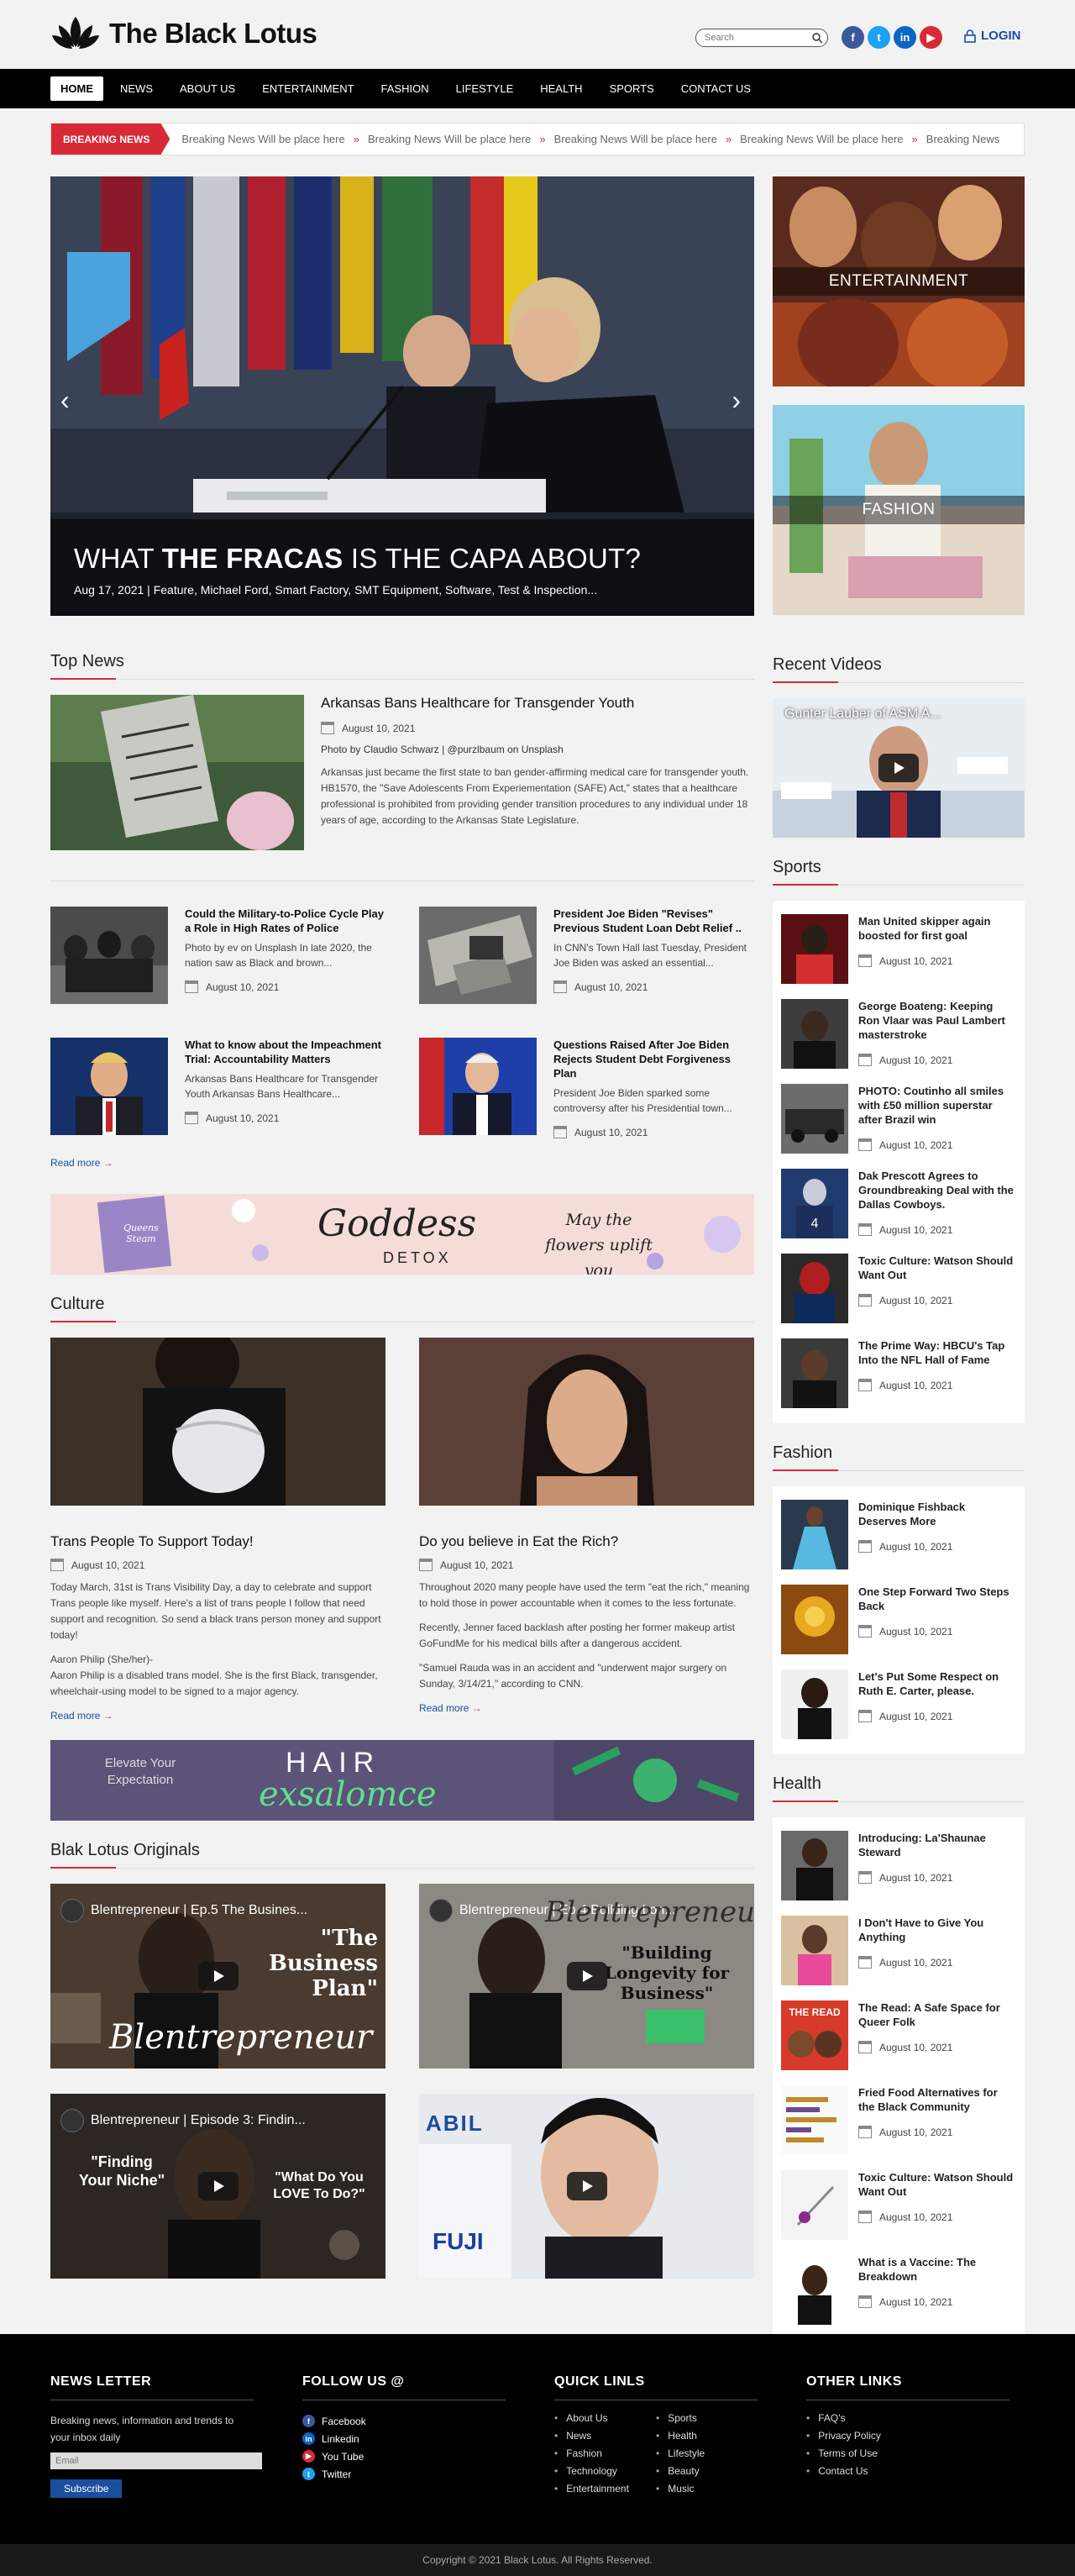  What do you see at coordinates (707, 2474) in the screenshot?
I see `footer-link: Beauty` at bounding box center [707, 2474].